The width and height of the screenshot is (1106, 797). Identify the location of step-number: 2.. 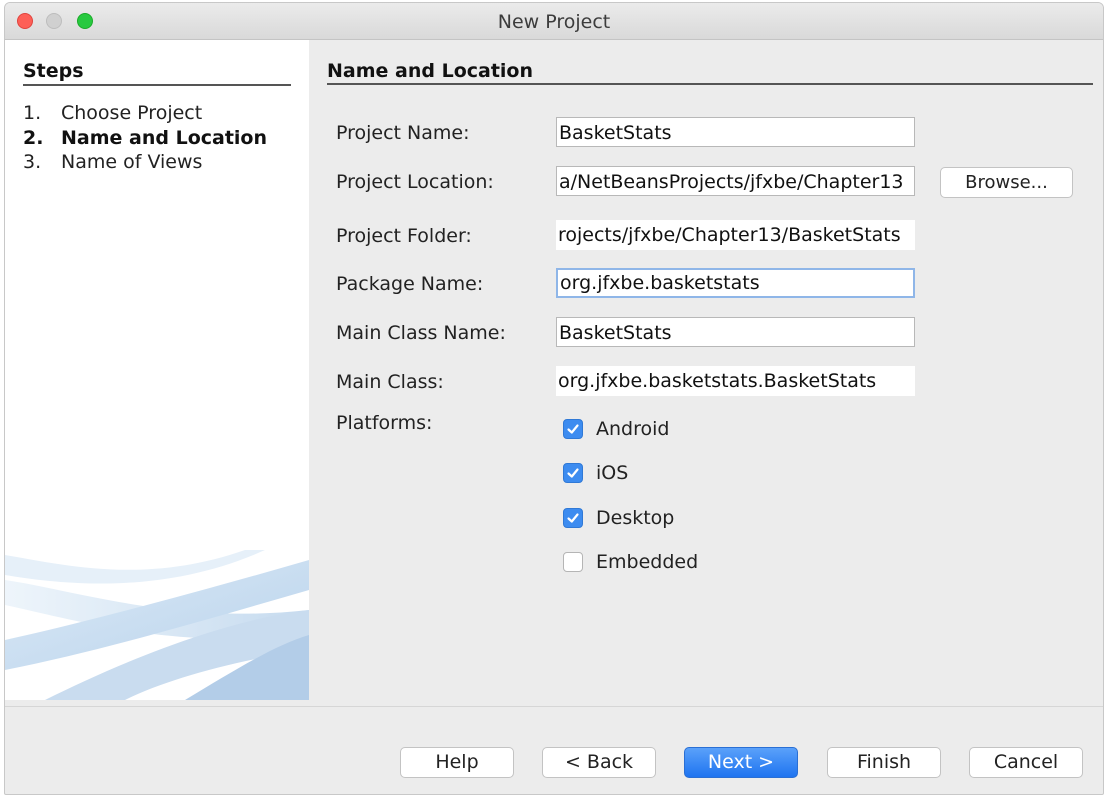
(33, 138).